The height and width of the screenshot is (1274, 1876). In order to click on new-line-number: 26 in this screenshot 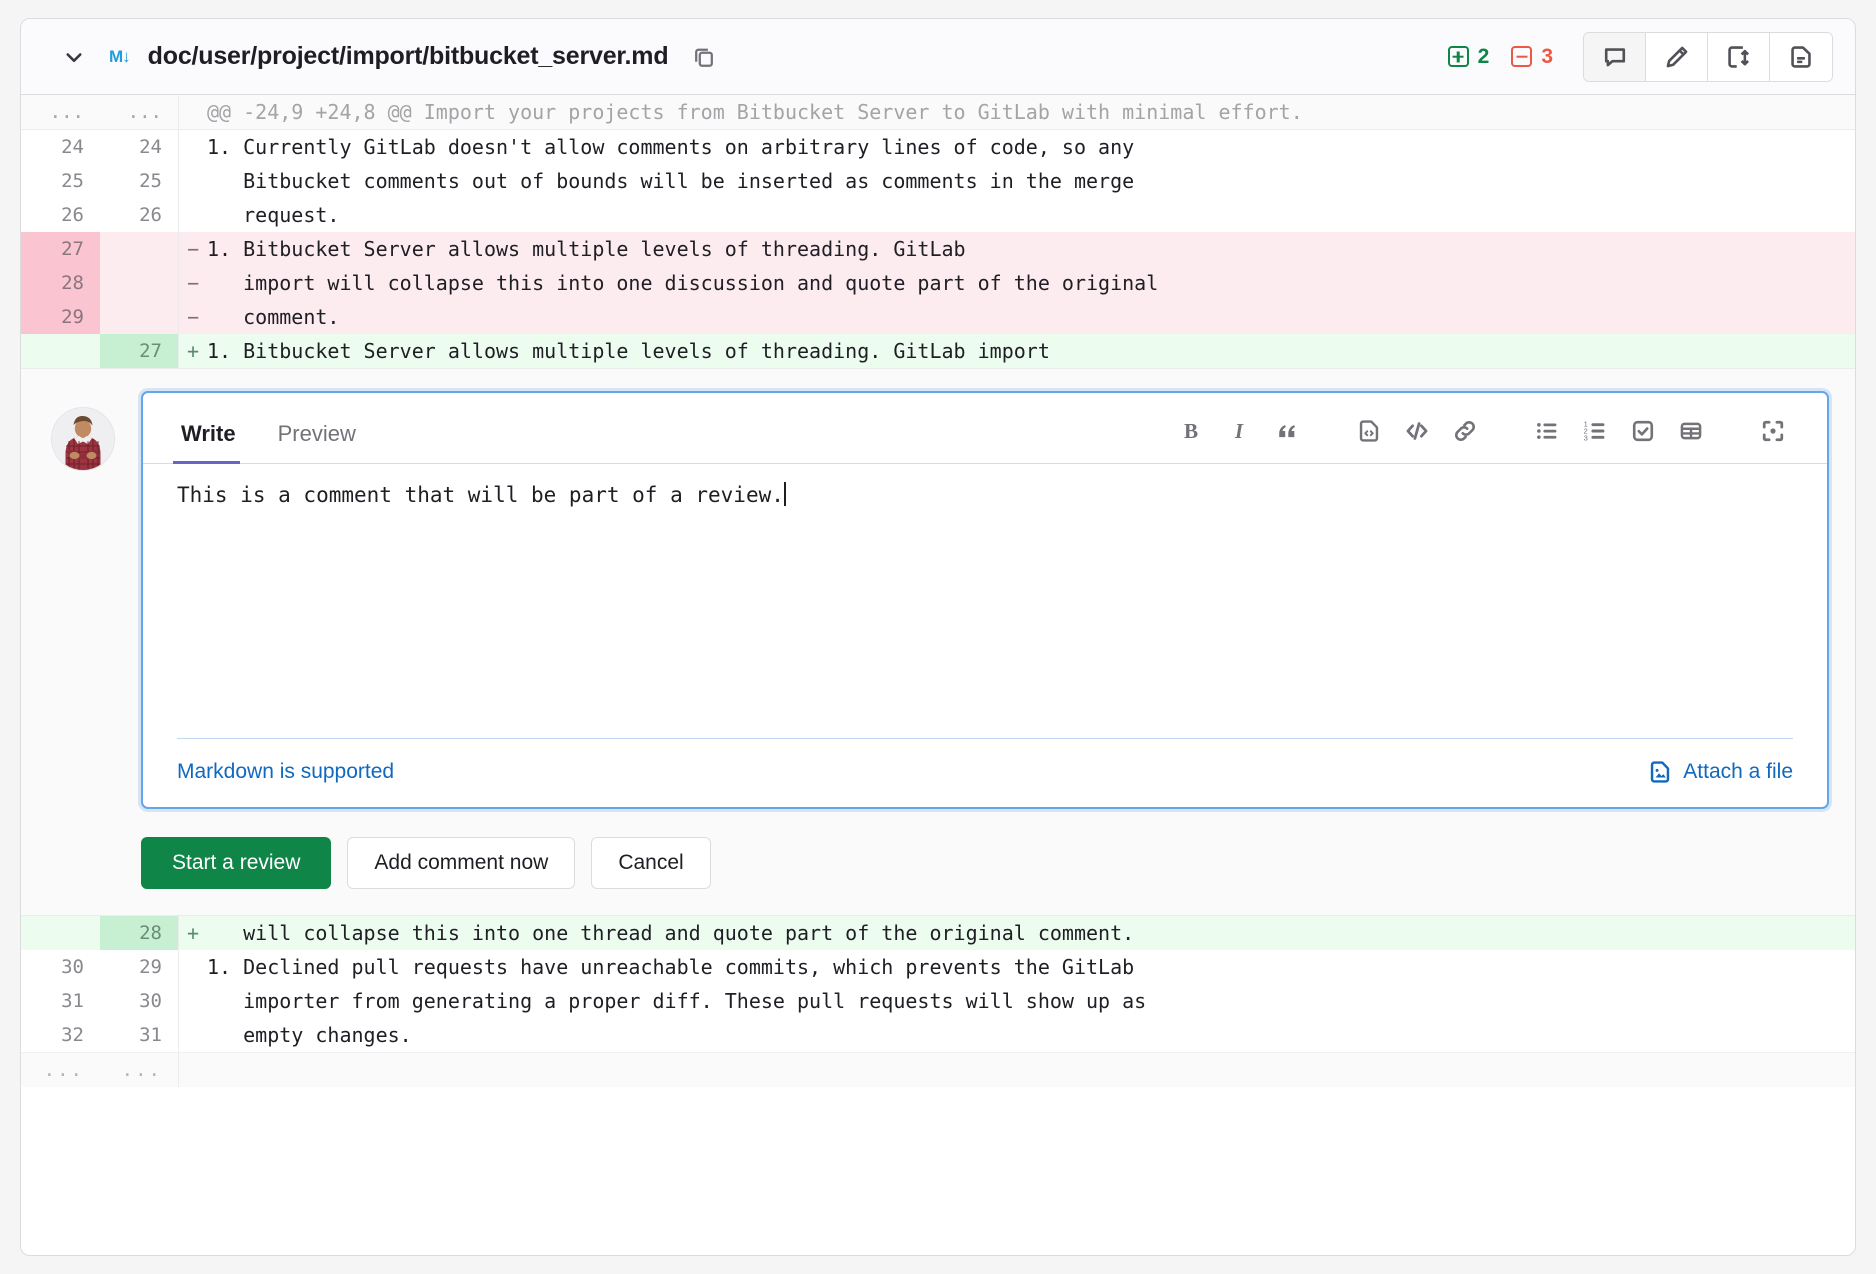, I will do `click(139, 215)`.